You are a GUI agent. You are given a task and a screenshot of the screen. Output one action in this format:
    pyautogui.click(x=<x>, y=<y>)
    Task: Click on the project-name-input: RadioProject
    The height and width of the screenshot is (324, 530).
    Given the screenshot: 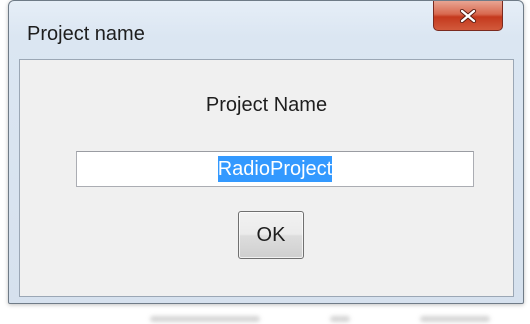 What is the action you would take?
    pyautogui.click(x=275, y=169)
    